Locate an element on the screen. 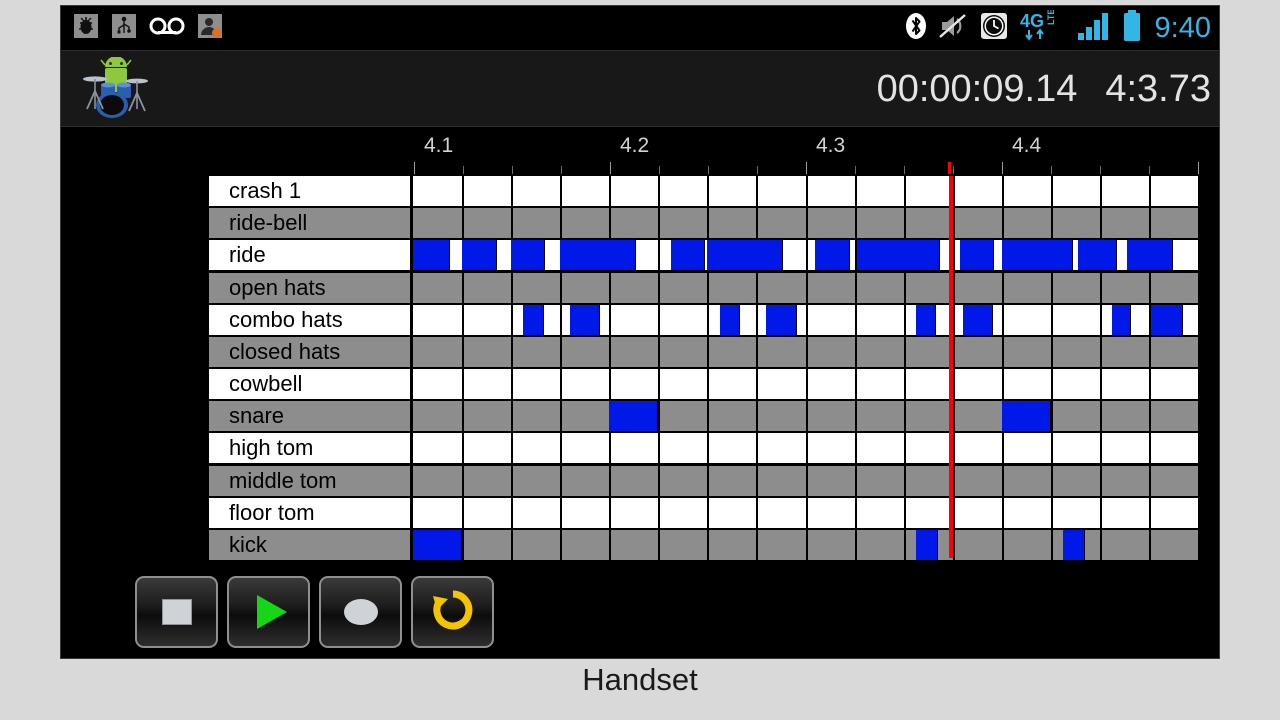 The height and width of the screenshot is (720, 1280). track-name-ride-bell: ride-bell is located at coordinates (311, 223).